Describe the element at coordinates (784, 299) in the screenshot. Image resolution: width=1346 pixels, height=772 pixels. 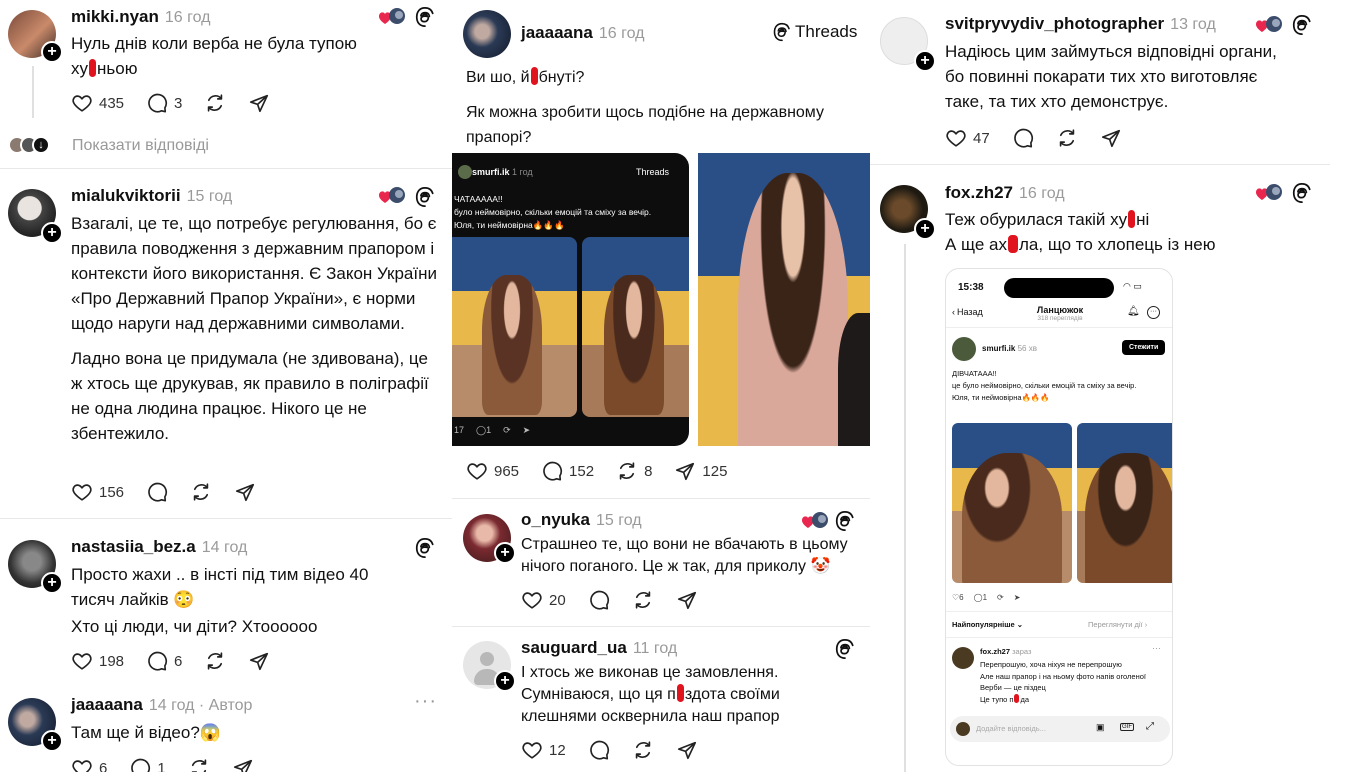
I see `embedded-photo-flag` at that location.